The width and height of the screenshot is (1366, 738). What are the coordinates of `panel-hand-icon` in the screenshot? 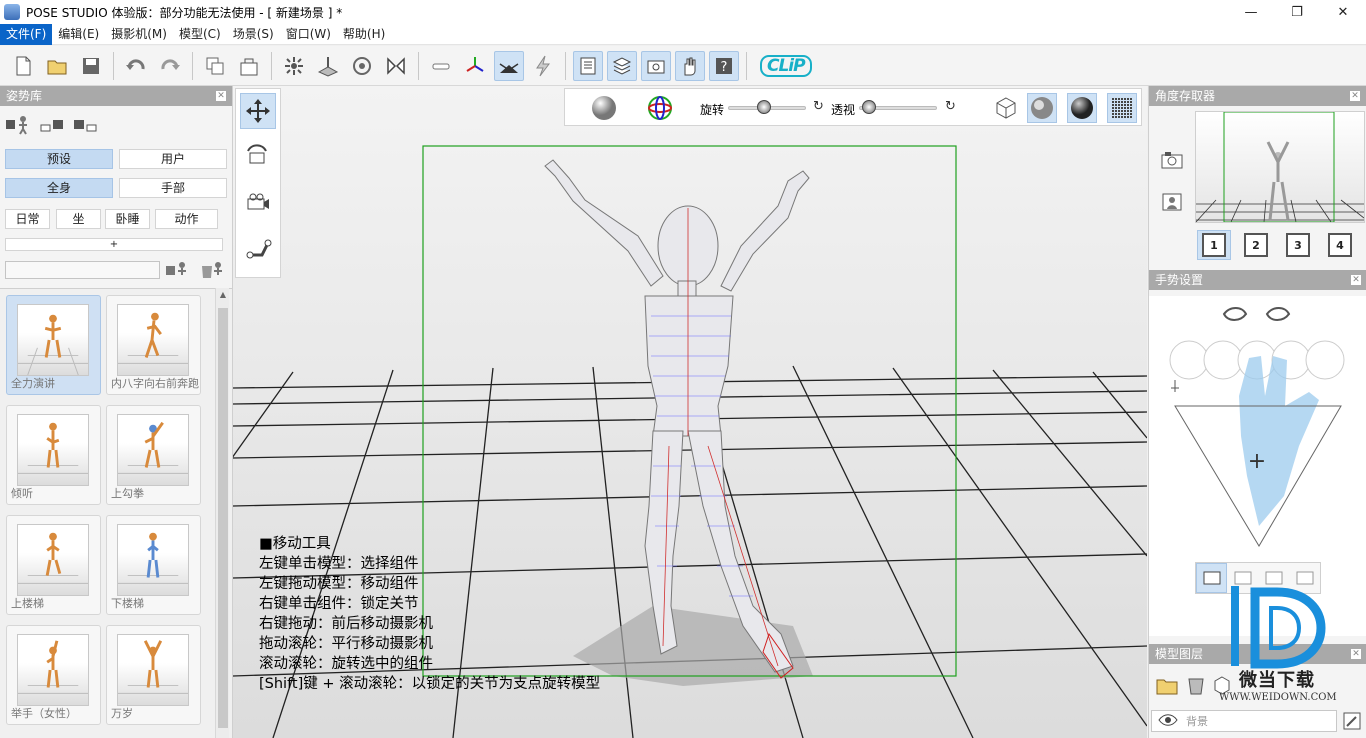 It's located at (690, 65).